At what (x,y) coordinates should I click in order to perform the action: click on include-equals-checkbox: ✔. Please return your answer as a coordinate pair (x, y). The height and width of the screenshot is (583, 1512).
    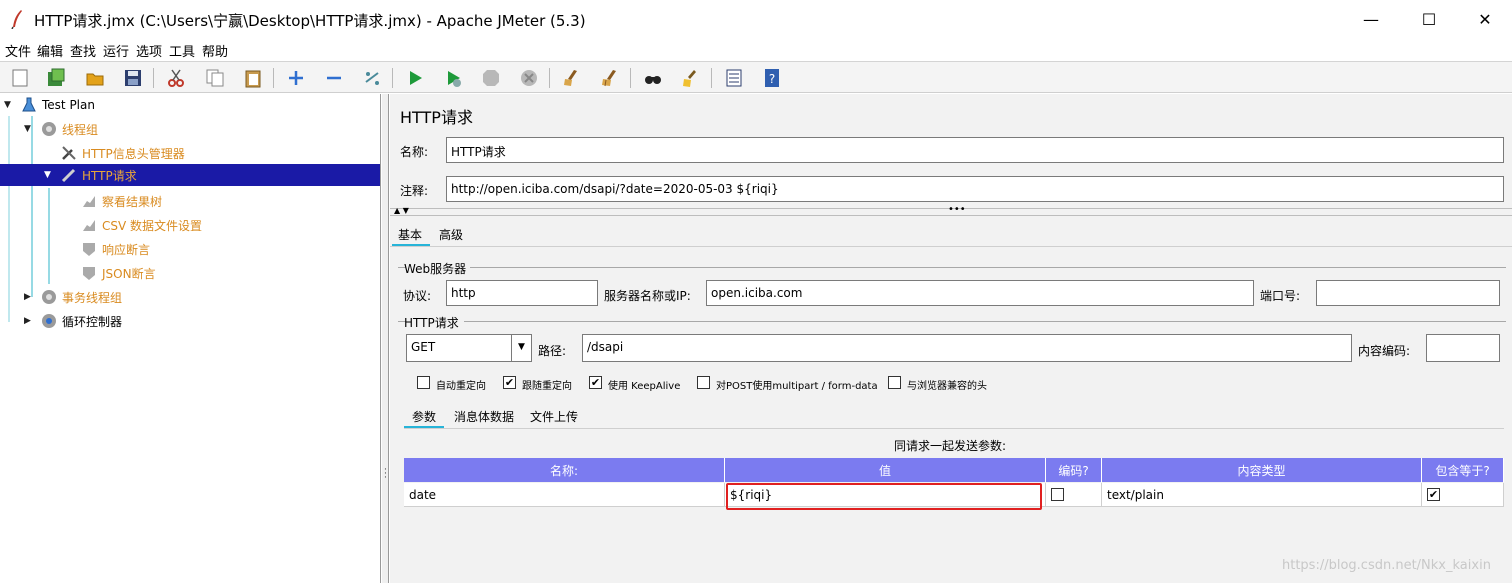
    Looking at the image, I should click on (1433, 494).